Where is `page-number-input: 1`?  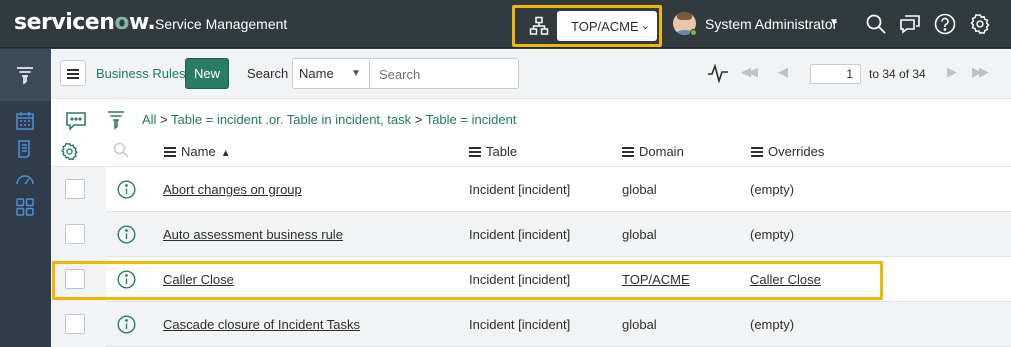
page-number-input: 1 is located at coordinates (835, 74).